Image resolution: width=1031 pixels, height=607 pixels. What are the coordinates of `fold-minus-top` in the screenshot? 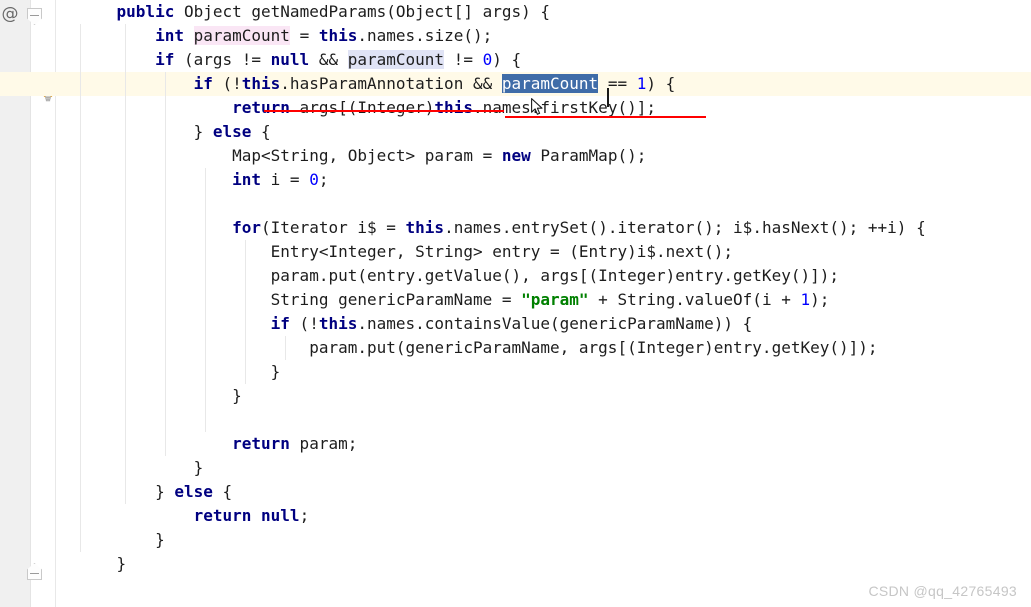 It's located at (34, 15).